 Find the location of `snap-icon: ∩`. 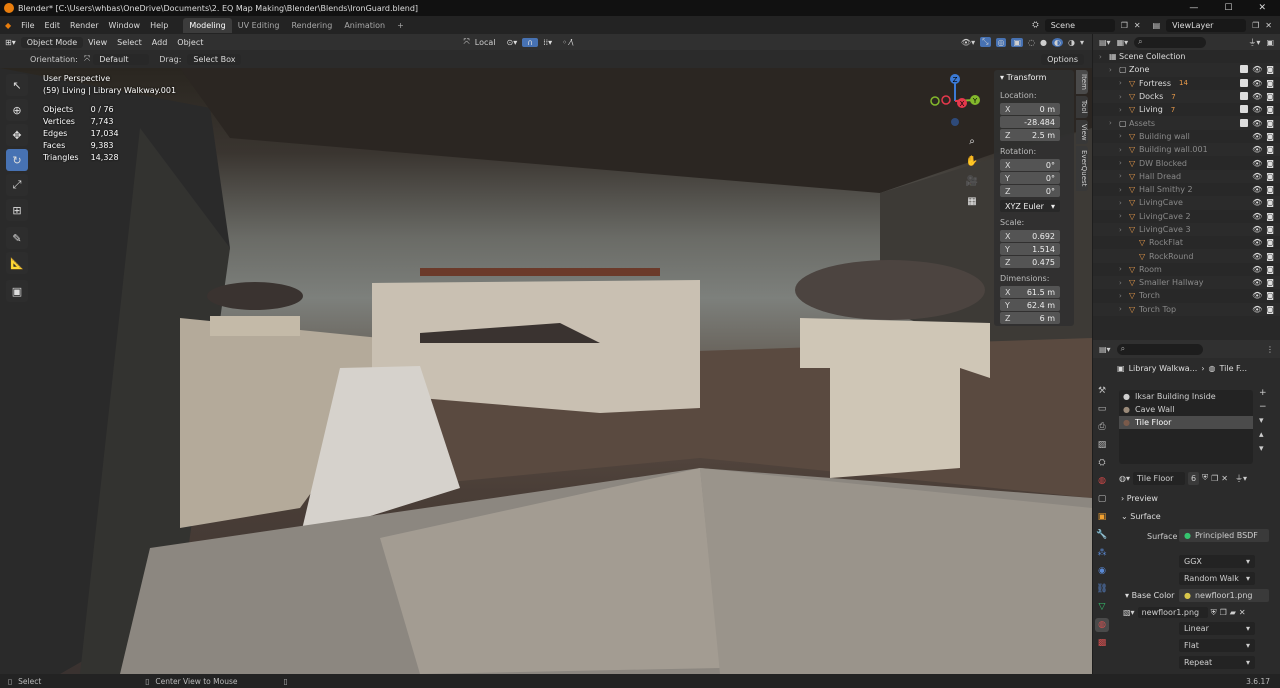

snap-icon: ∩ is located at coordinates (530, 42).